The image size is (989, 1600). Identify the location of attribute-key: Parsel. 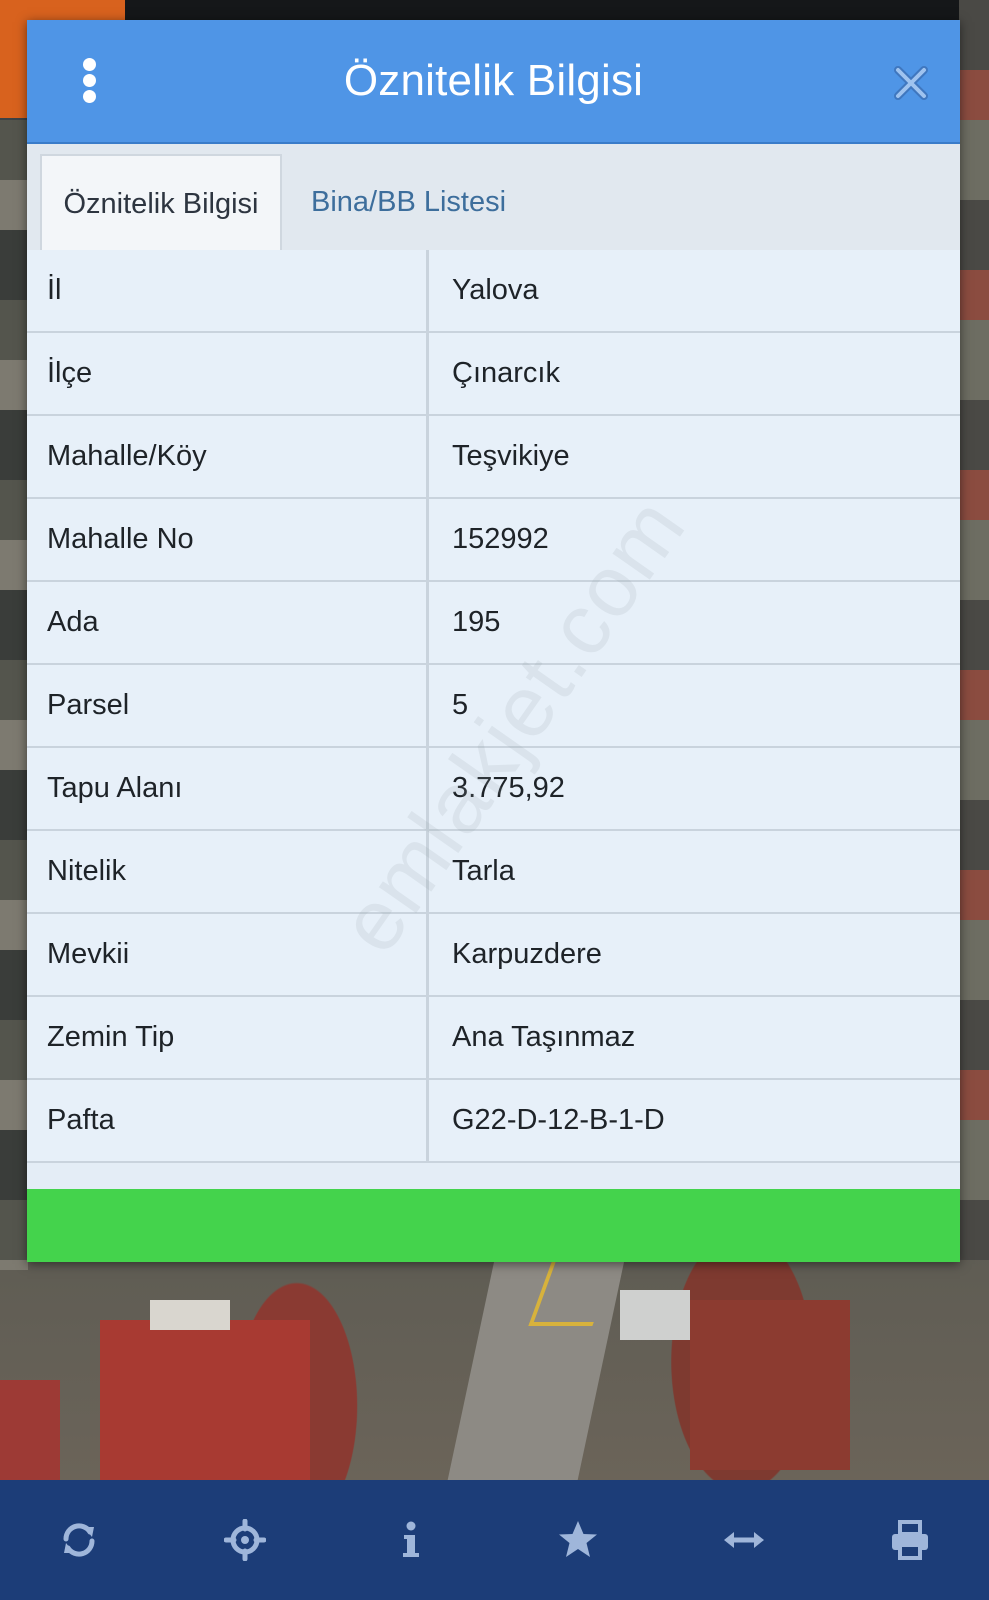
(228, 705).